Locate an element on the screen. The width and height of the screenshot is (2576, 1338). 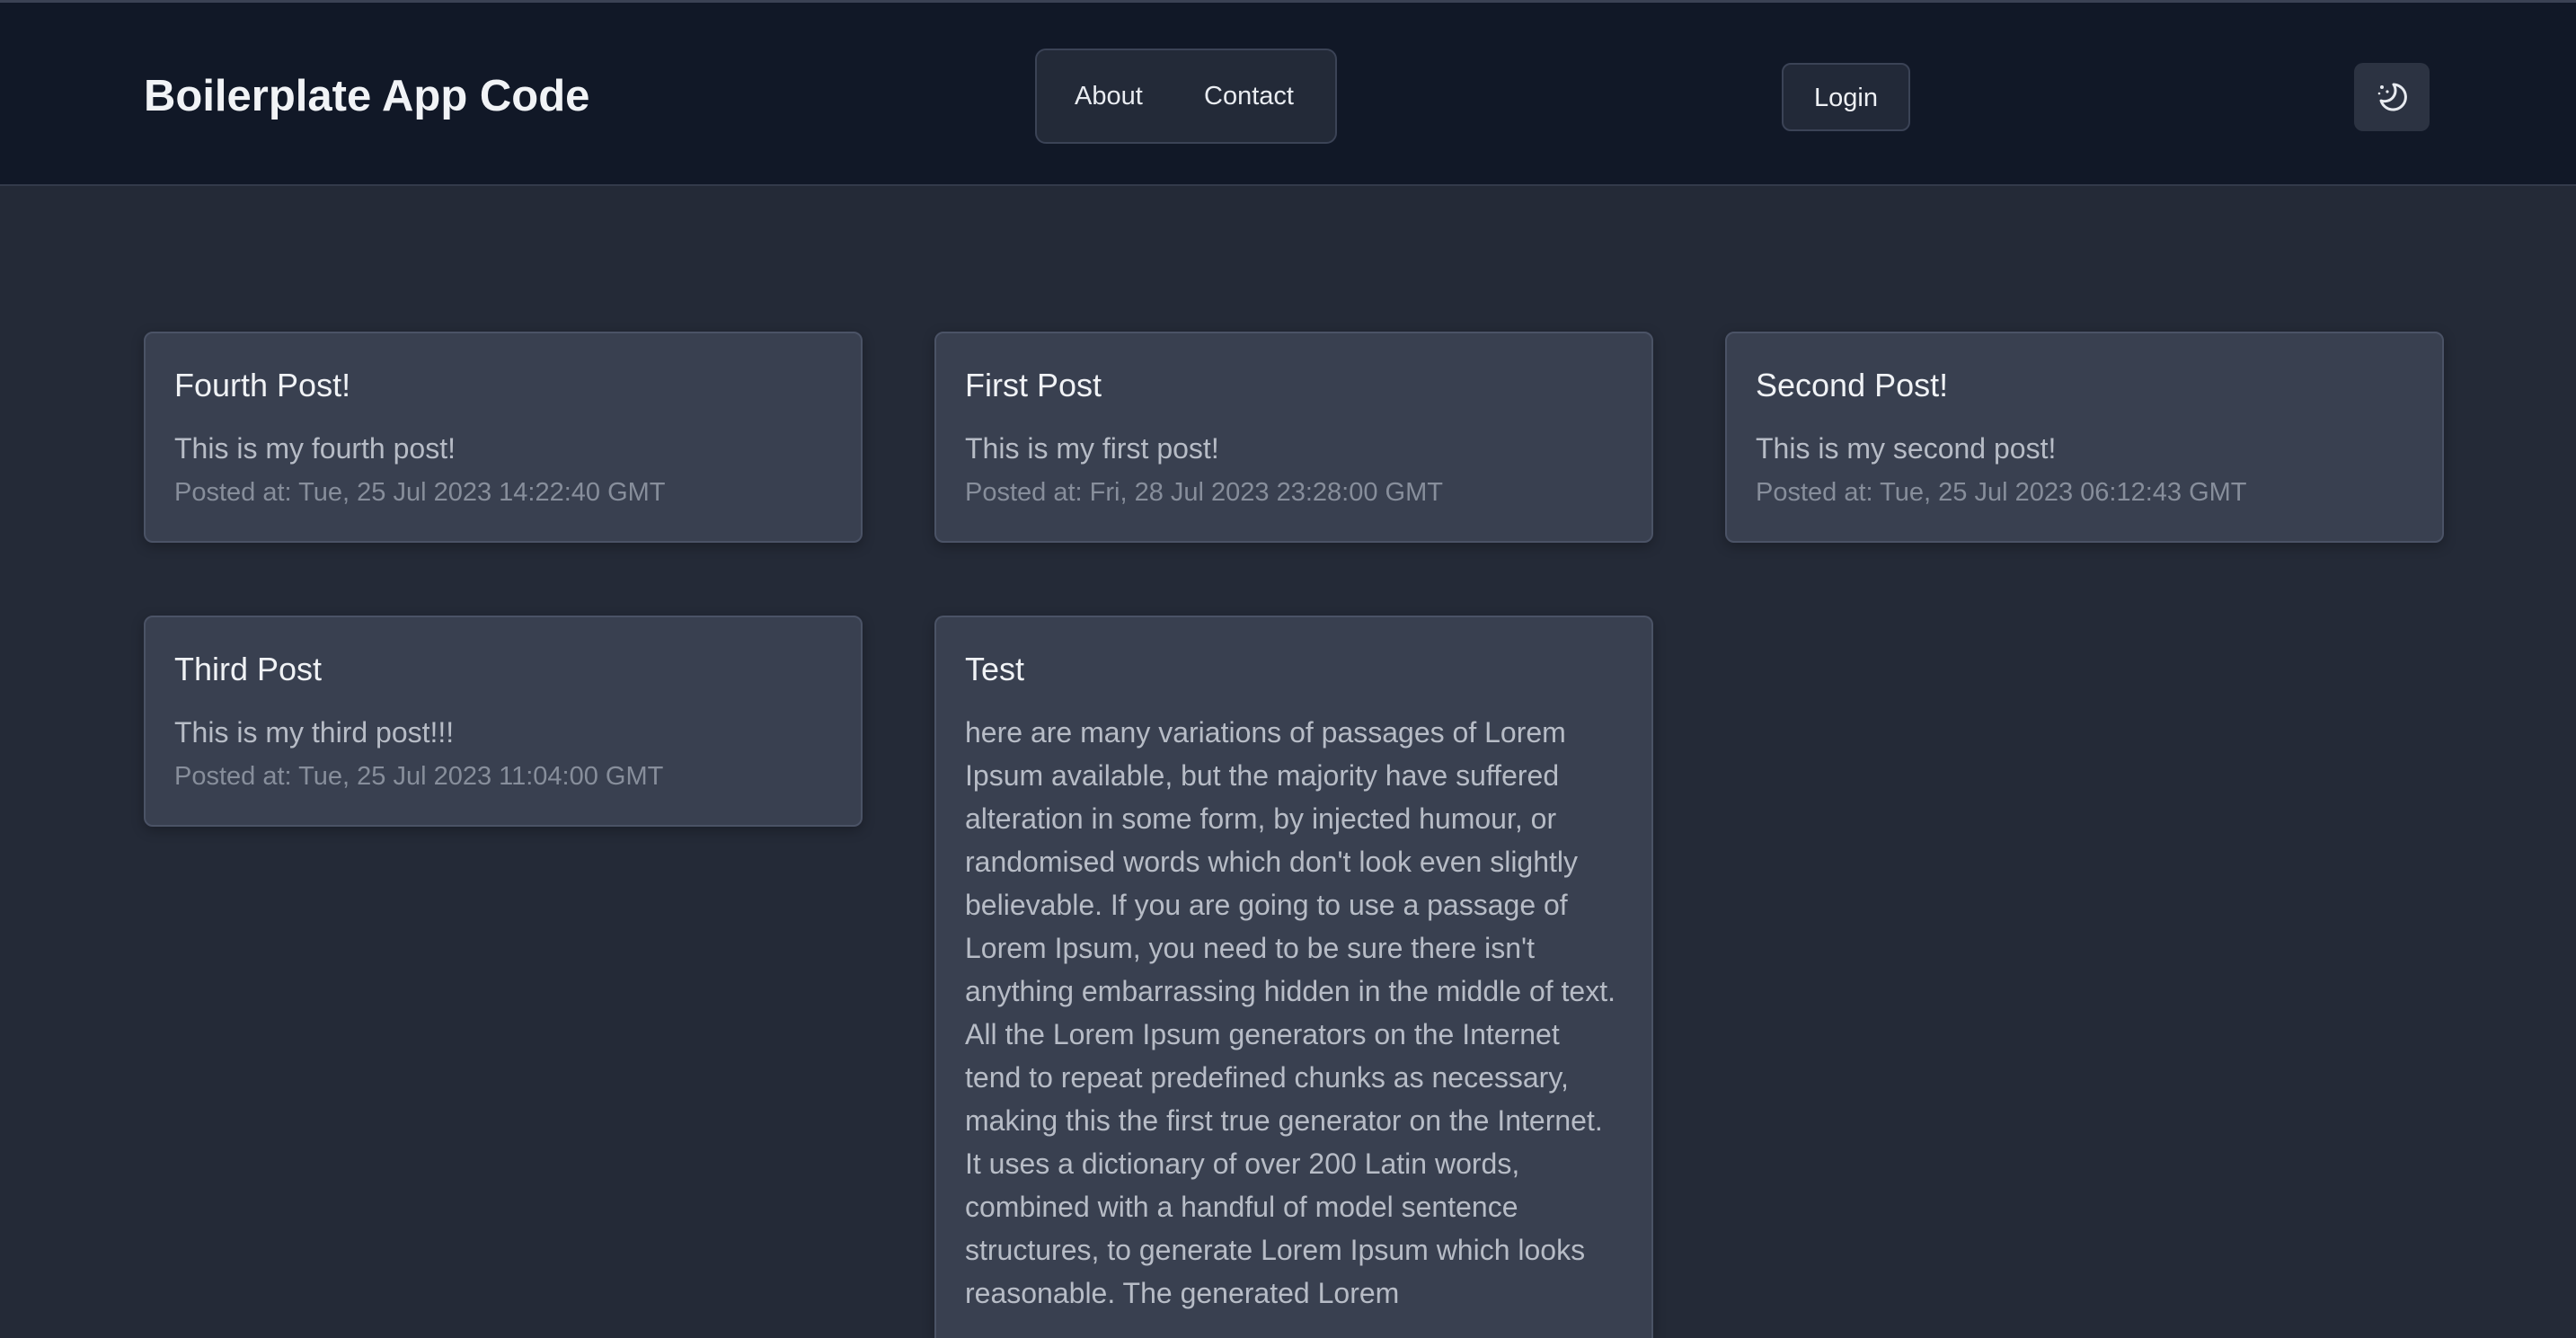
top-navbar: Boilerplate App Code About Contact Login is located at coordinates (1288, 93).